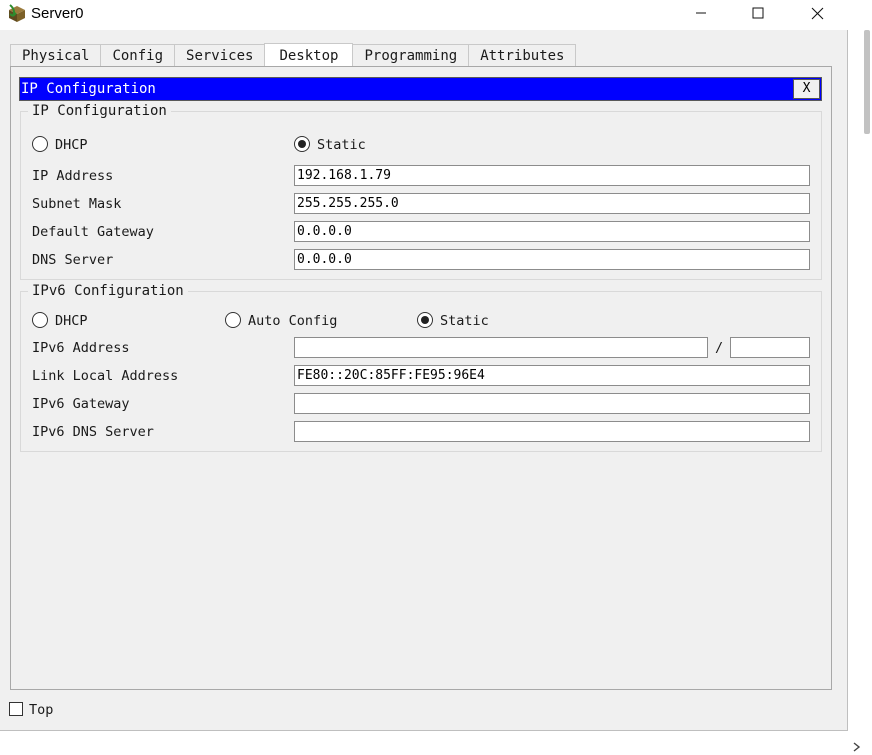 The image size is (872, 755). What do you see at coordinates (73, 176) in the screenshot?
I see `ip-address-label: IP Address` at bounding box center [73, 176].